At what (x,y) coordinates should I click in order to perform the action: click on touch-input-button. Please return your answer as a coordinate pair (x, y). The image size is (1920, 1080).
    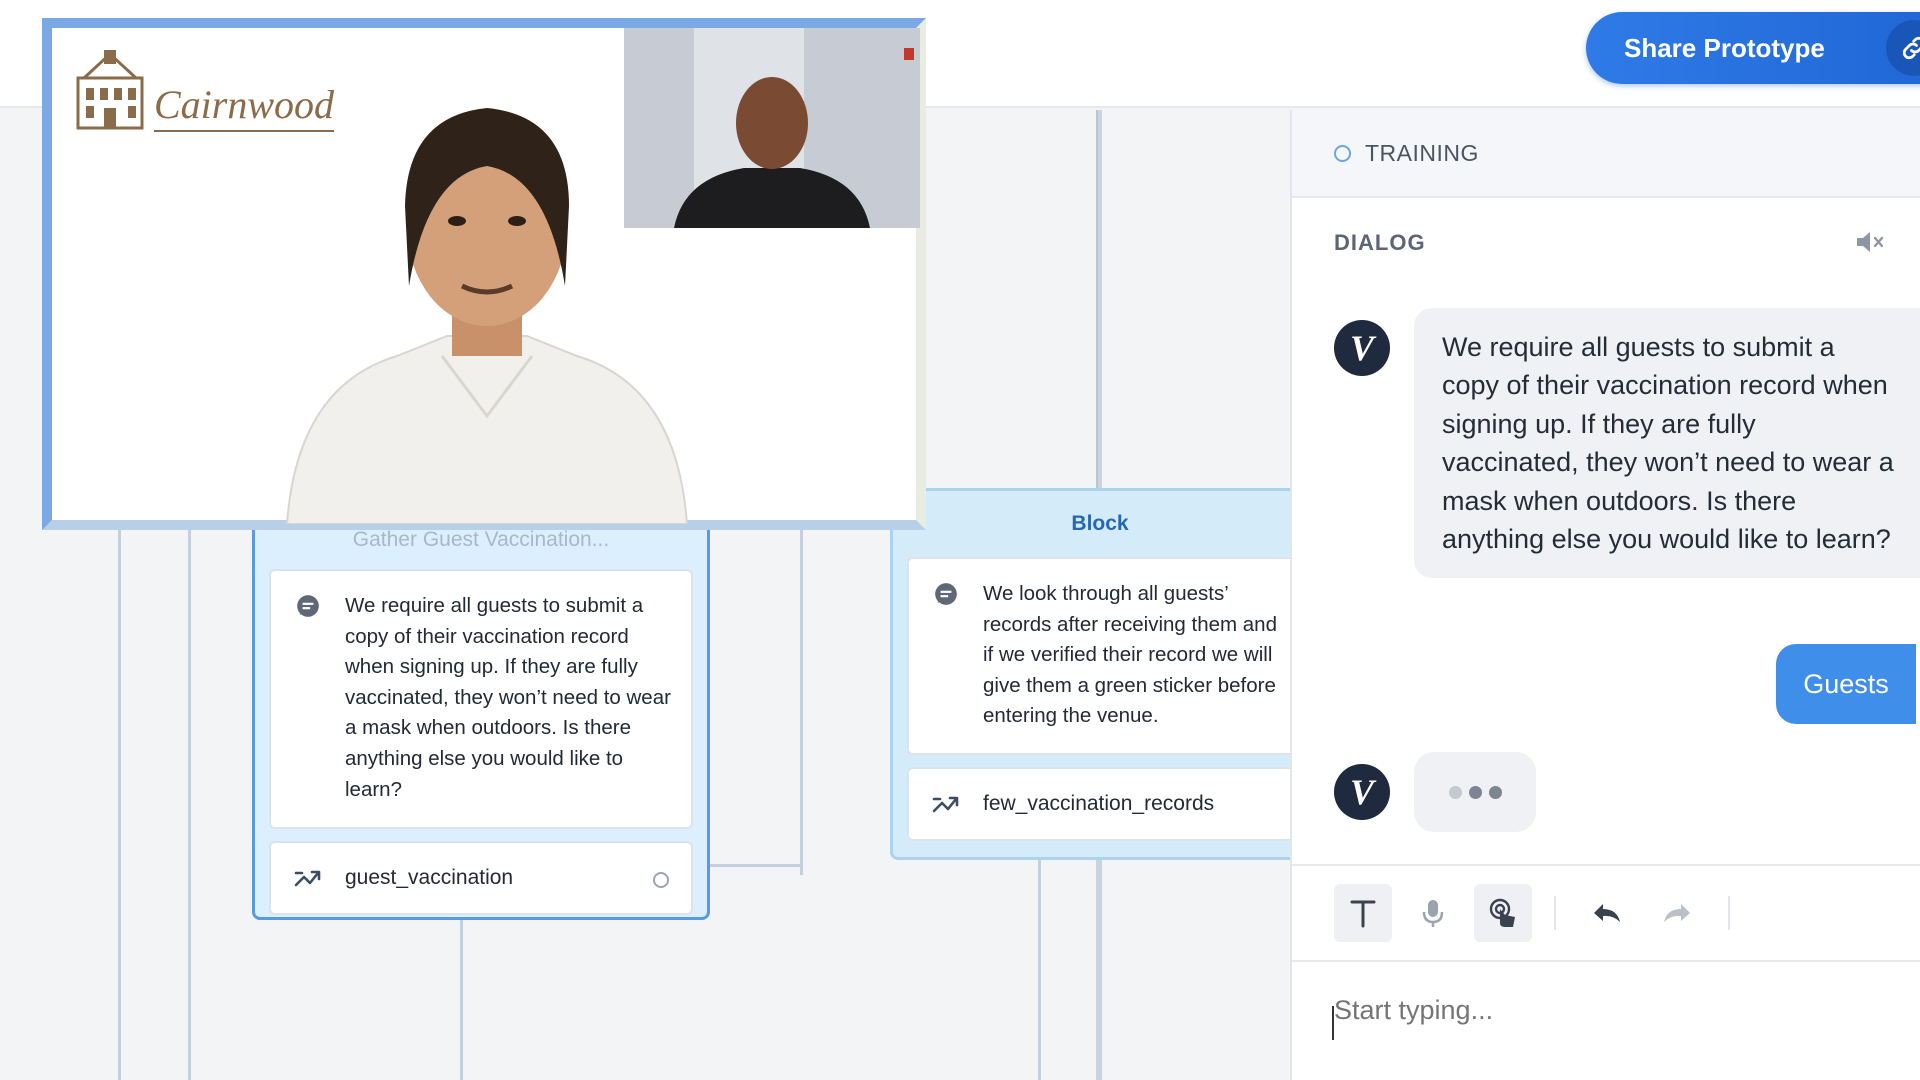
    Looking at the image, I should click on (1503, 913).